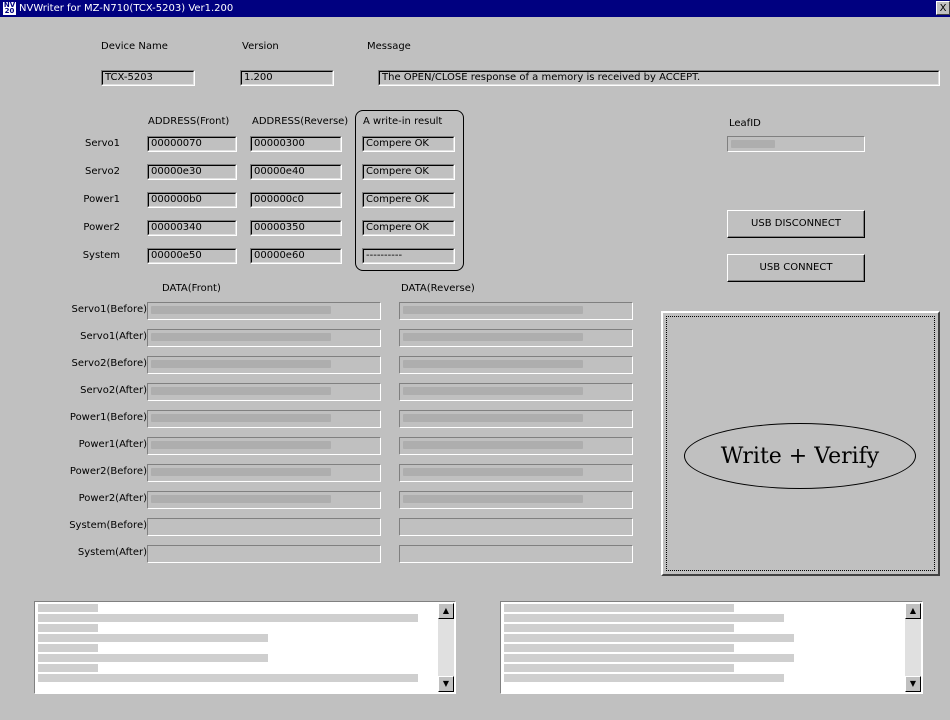  Describe the element at coordinates (102, 171) in the screenshot. I see `address-row-label: Servo2` at that location.